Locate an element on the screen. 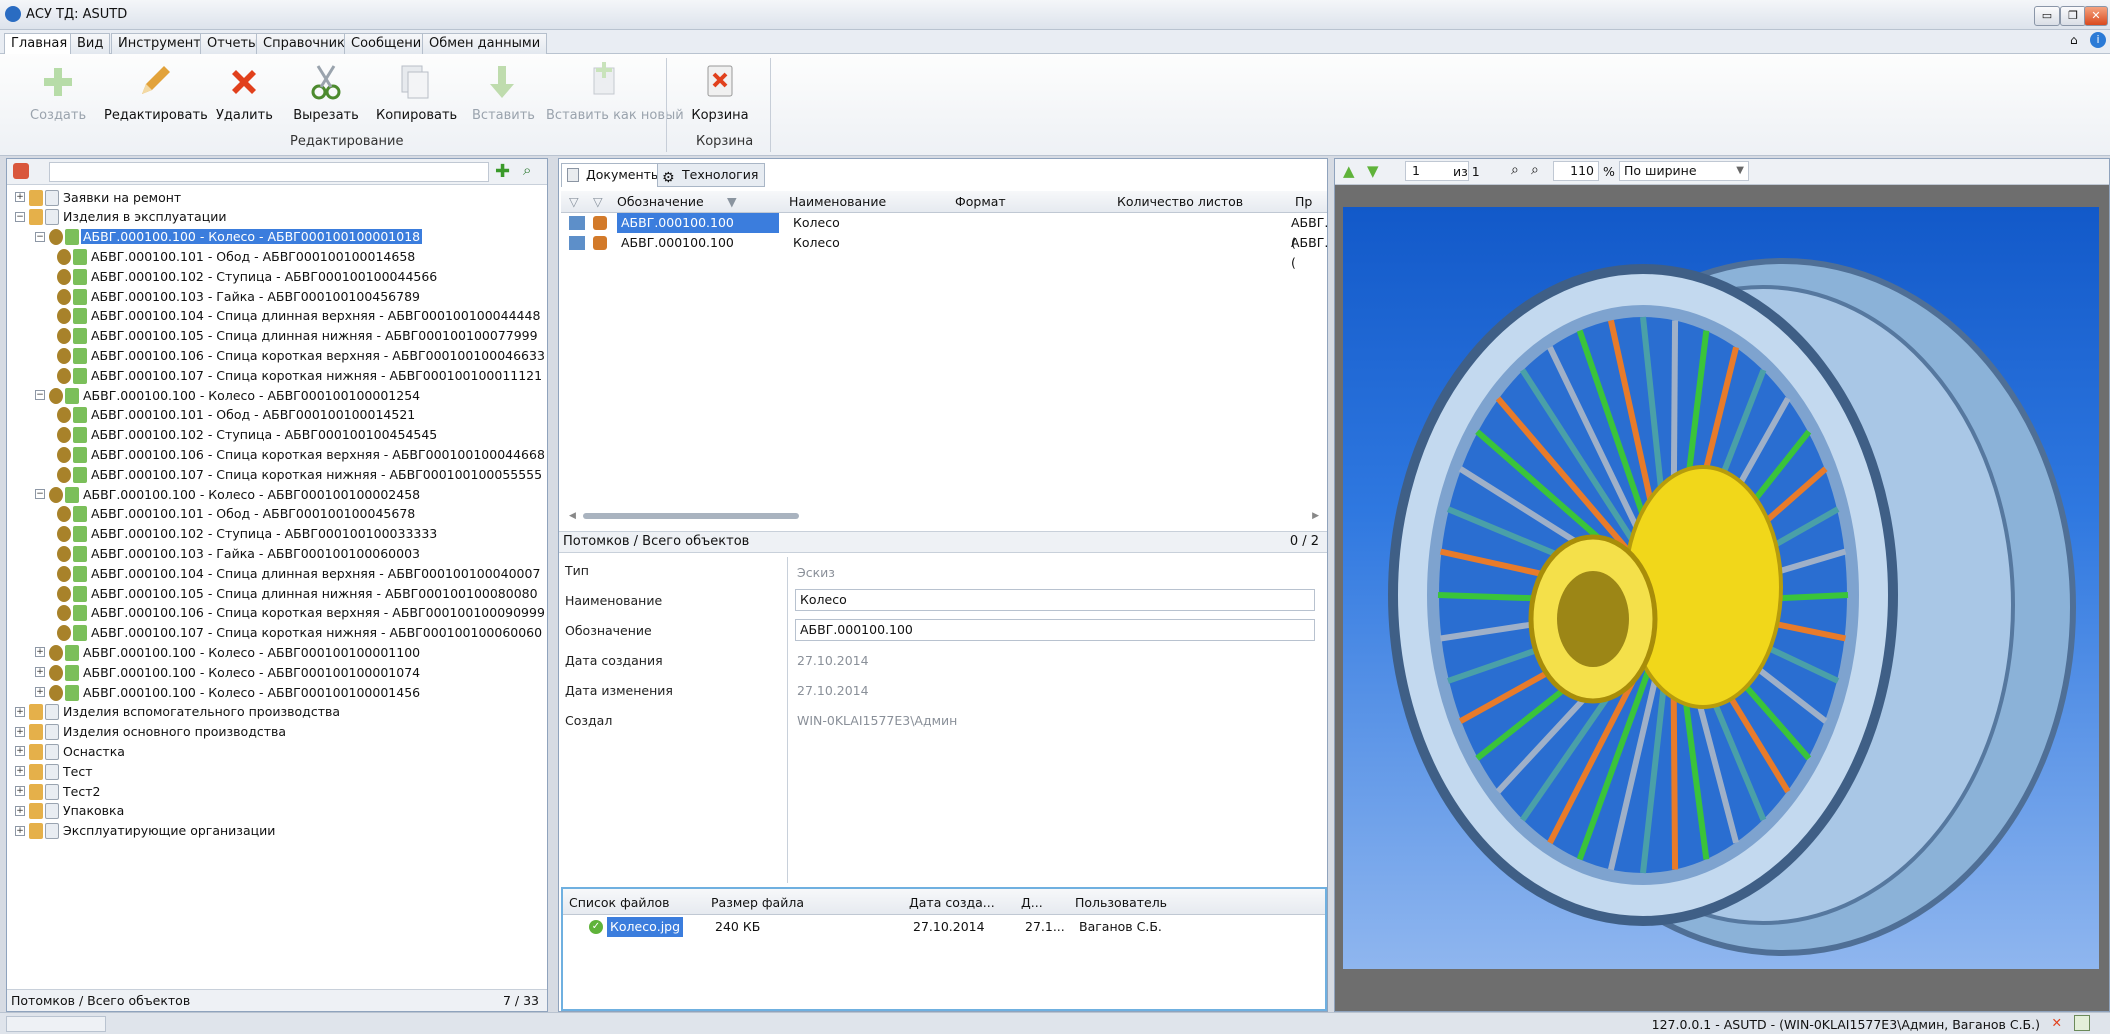 This screenshot has width=2110, height=1034. add-icon: ✚ is located at coordinates (502, 171).